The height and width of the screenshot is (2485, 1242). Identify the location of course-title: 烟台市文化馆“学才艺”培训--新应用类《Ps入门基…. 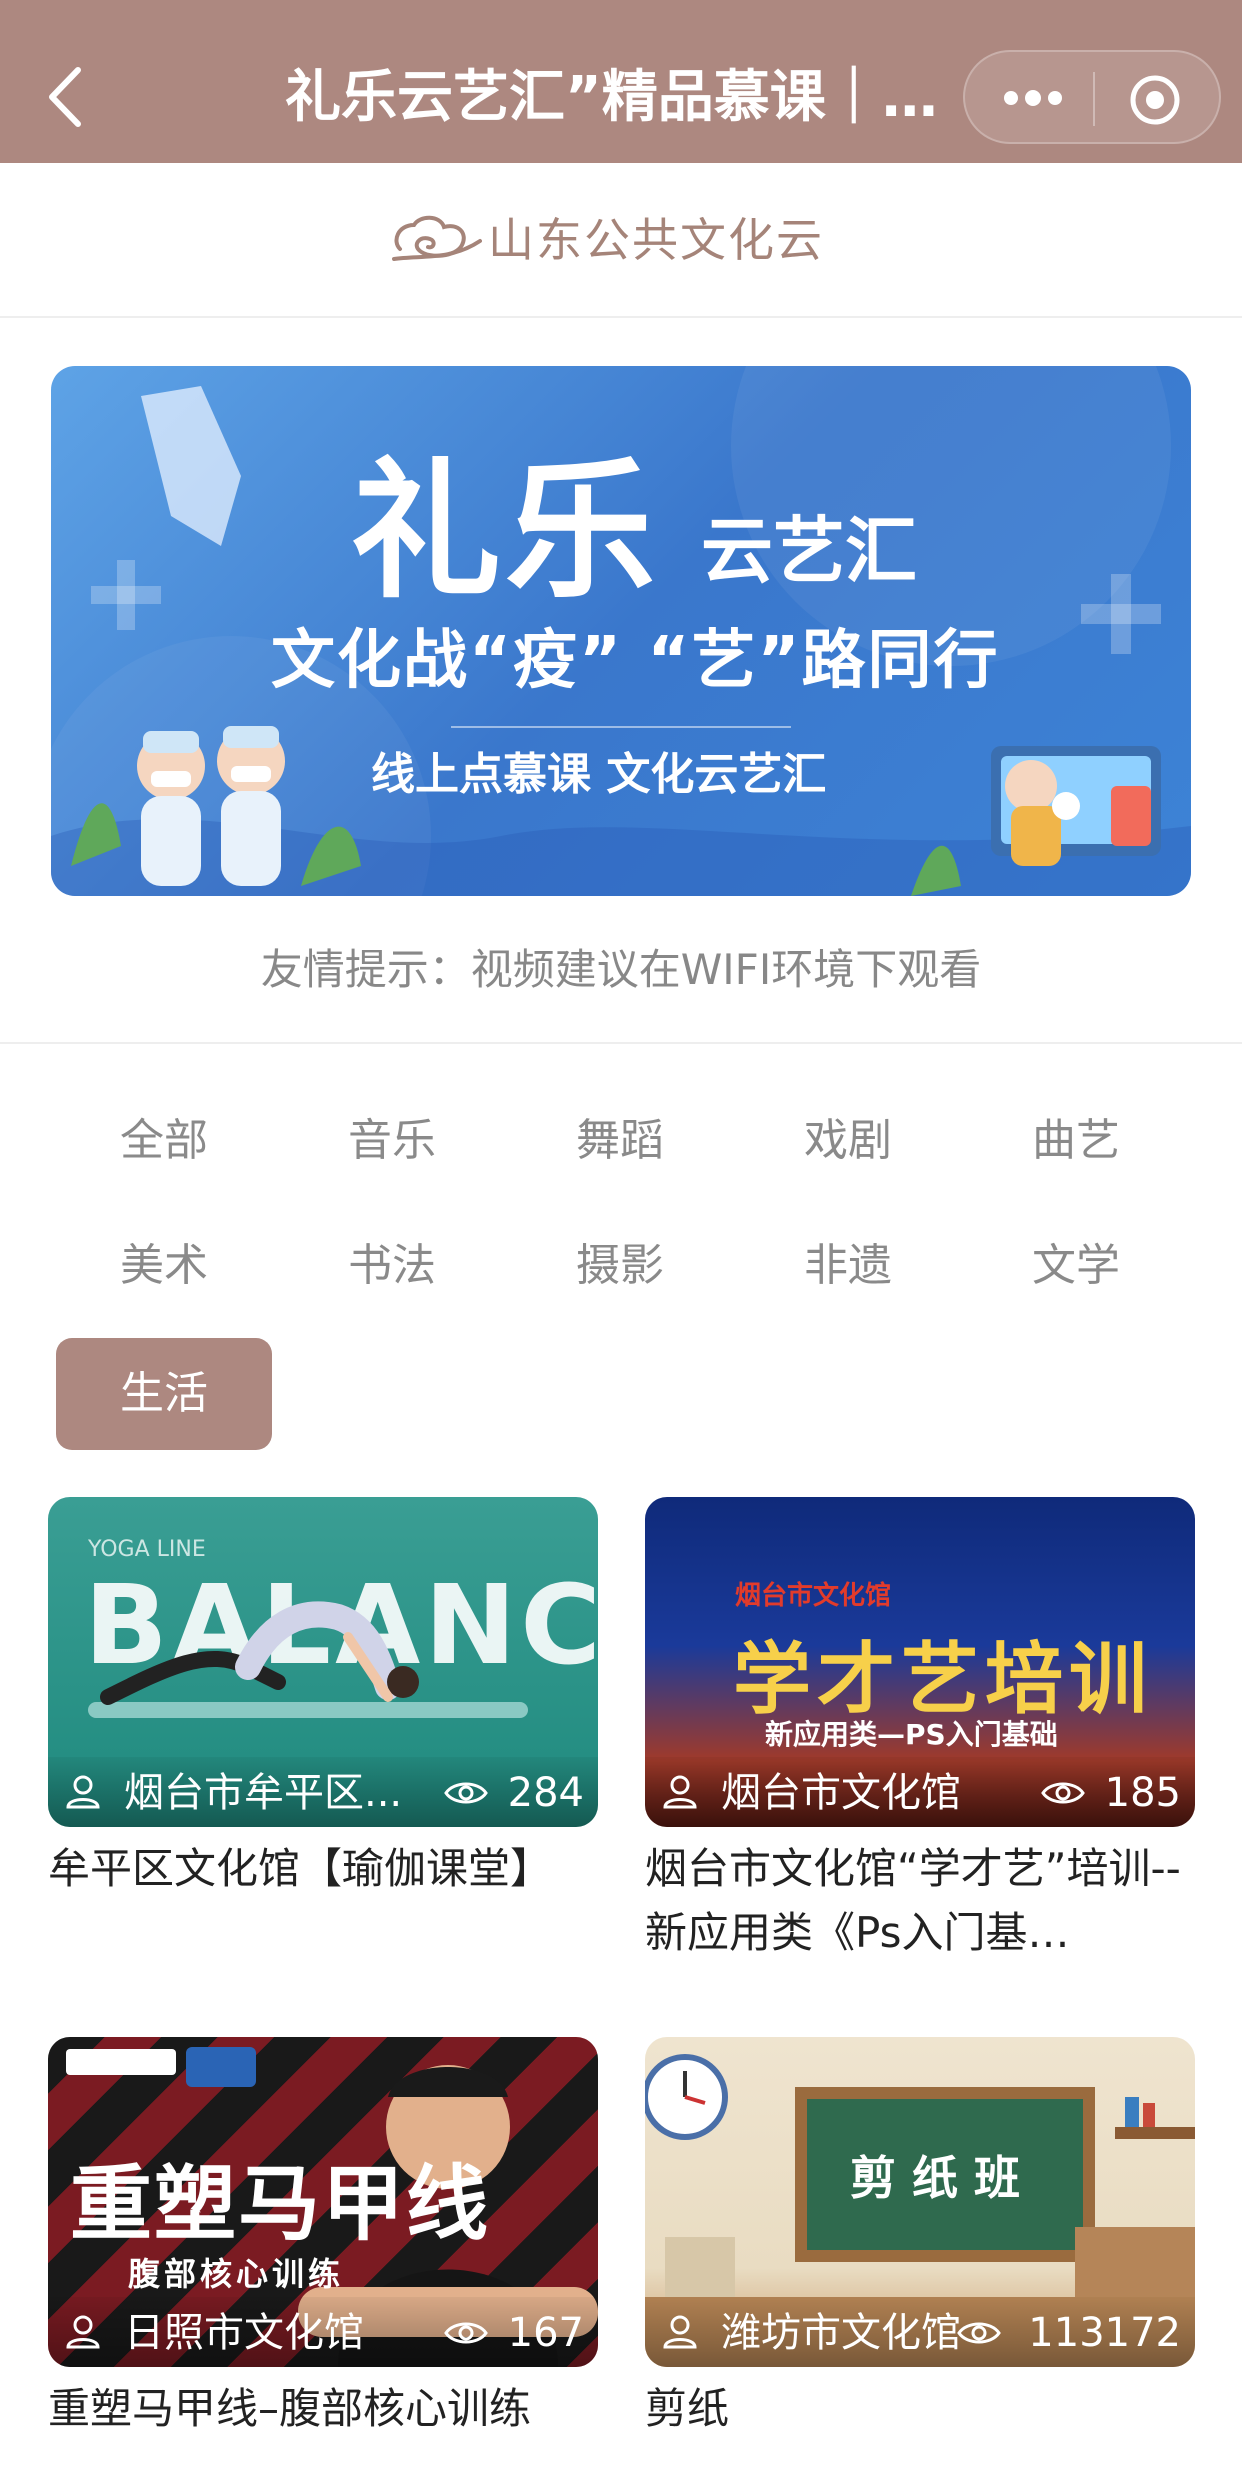
(913, 1900).